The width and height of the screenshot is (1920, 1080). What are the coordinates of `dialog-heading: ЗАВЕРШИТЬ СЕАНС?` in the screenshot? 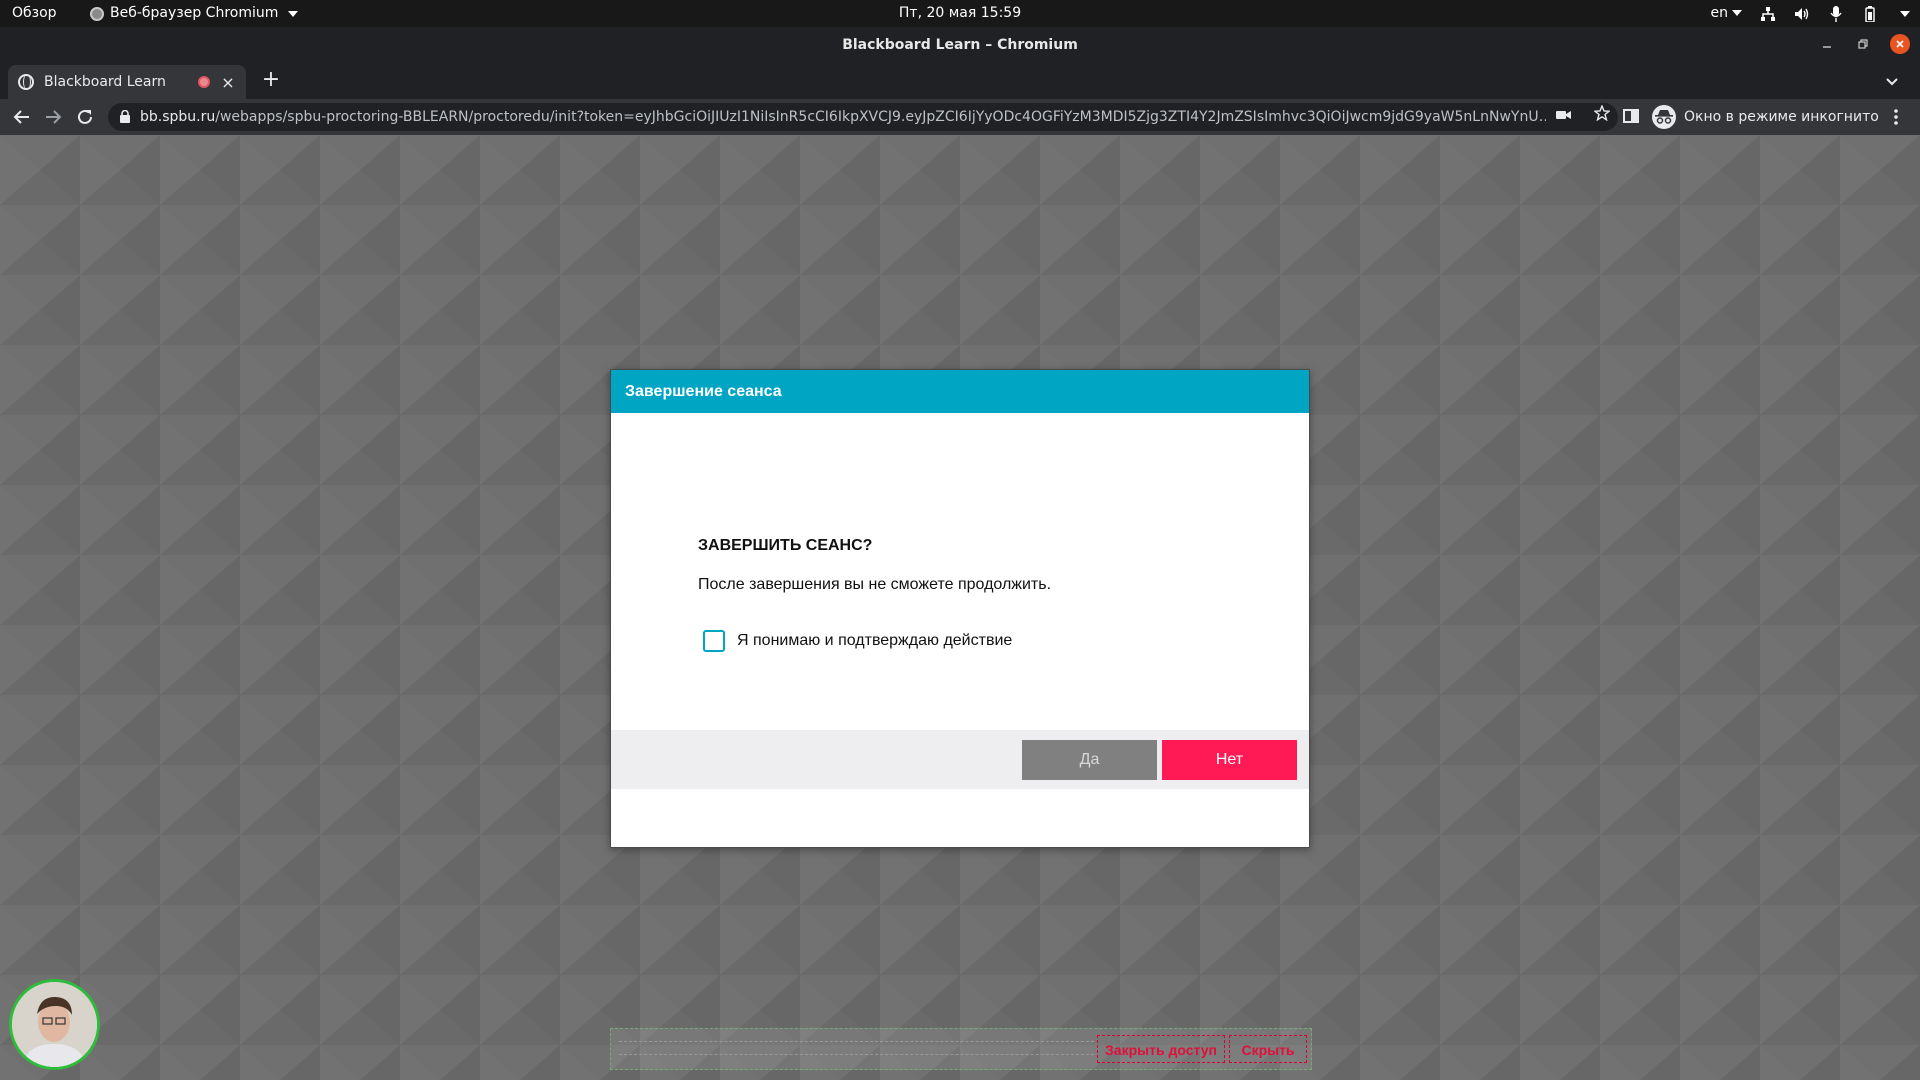 It's located at (785, 545).